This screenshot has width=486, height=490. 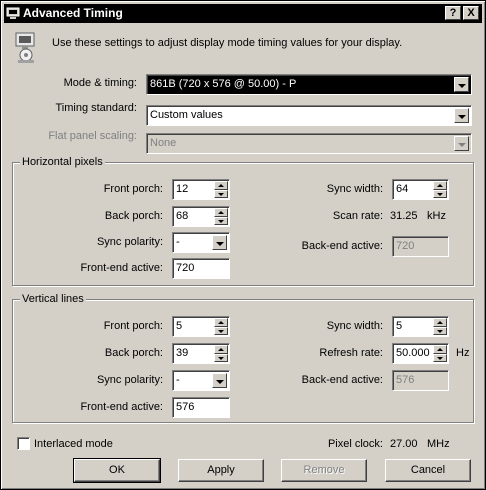 What do you see at coordinates (73, 444) in the screenshot?
I see `interlaced-label: Interlaced mode` at bounding box center [73, 444].